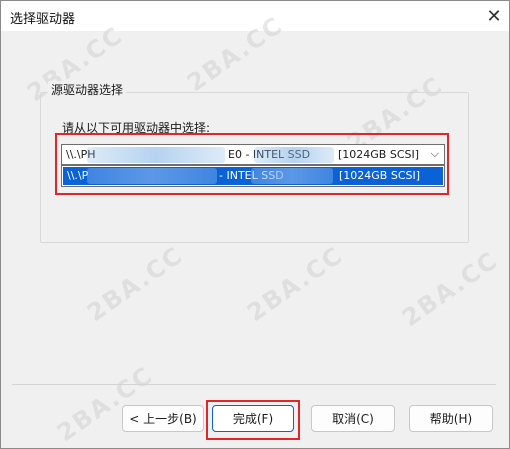 This screenshot has width=510, height=449. Describe the element at coordinates (255, 16) in the screenshot. I see `title-bar: 选择驱动器 ✕` at that location.